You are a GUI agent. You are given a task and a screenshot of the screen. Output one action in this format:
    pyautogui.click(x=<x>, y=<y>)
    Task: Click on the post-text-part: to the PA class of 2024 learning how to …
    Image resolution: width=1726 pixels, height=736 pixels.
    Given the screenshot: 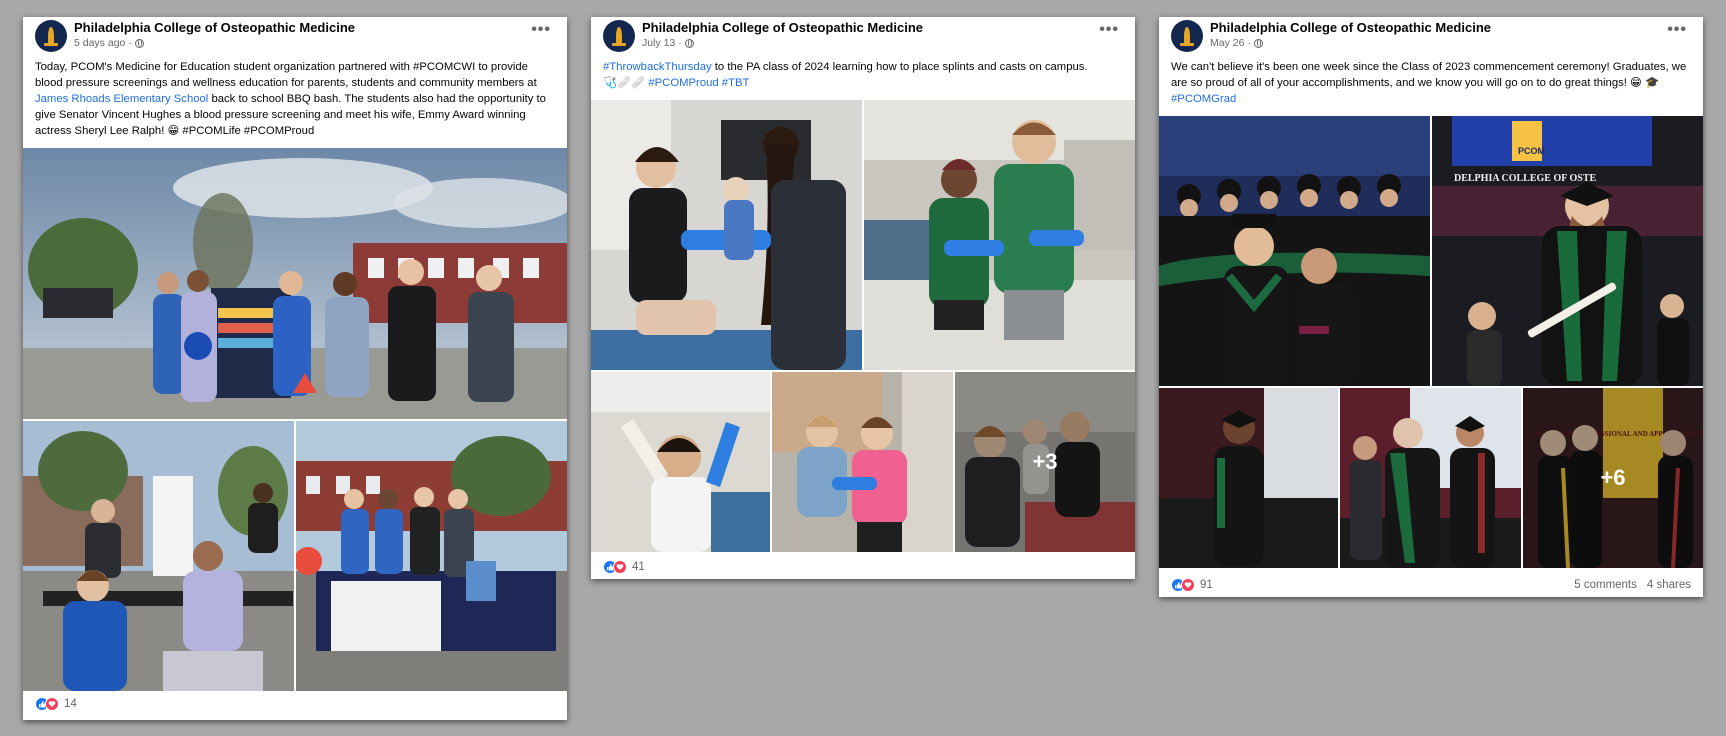 What is the action you would take?
    pyautogui.click(x=899, y=67)
    